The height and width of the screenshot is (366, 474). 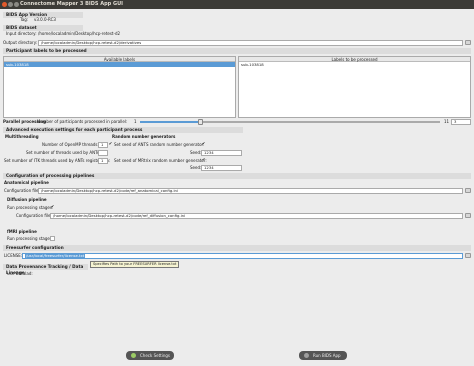 I want to click on labels-to-process-list: Labels to be processed sub-103818, so click(x=354, y=87).